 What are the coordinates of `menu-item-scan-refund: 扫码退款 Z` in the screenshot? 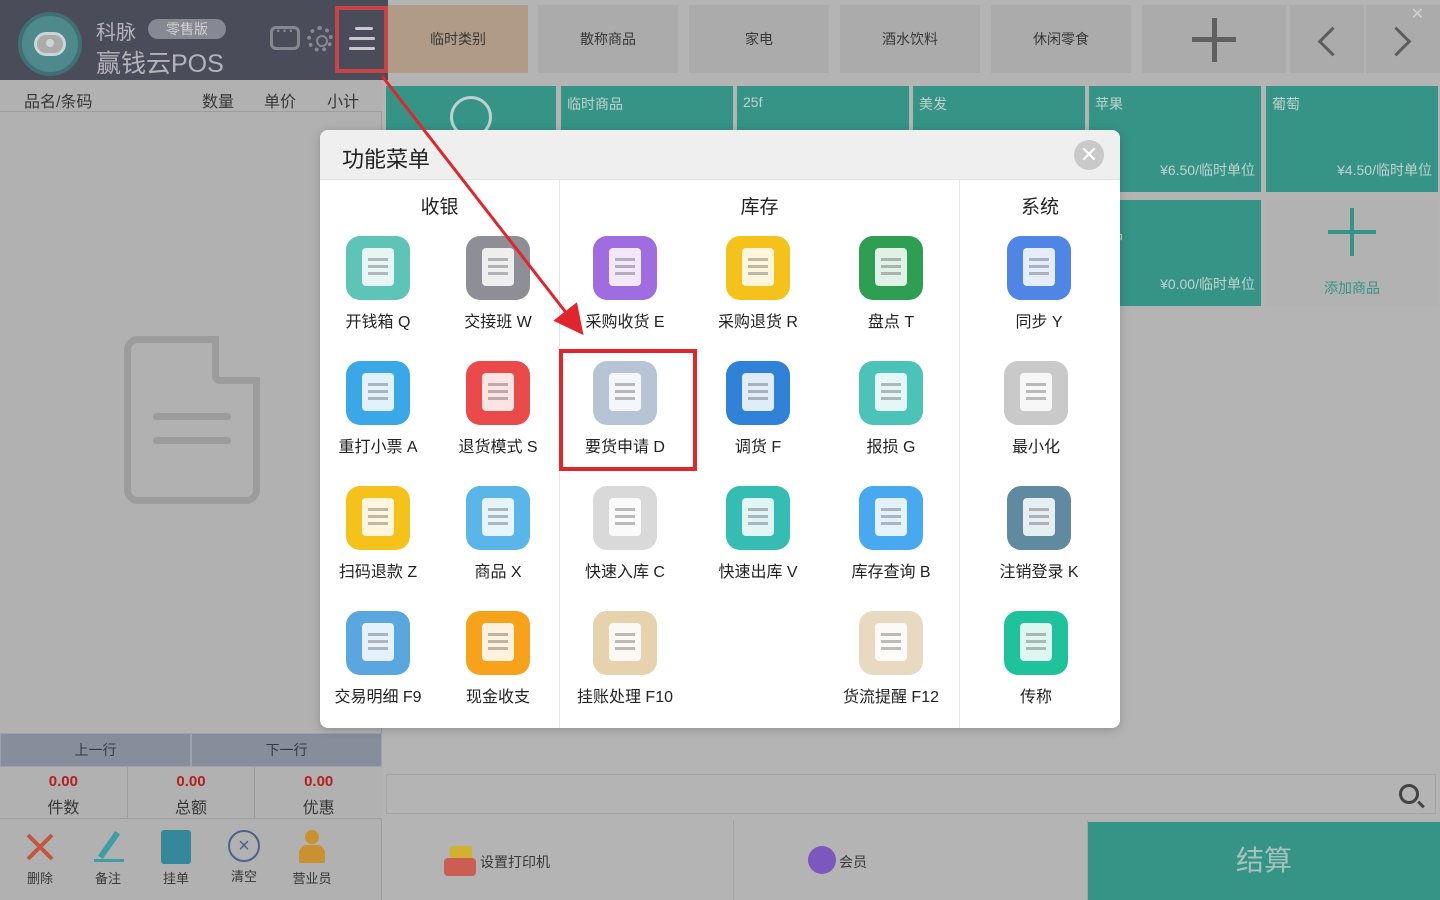 It's located at (378, 536).